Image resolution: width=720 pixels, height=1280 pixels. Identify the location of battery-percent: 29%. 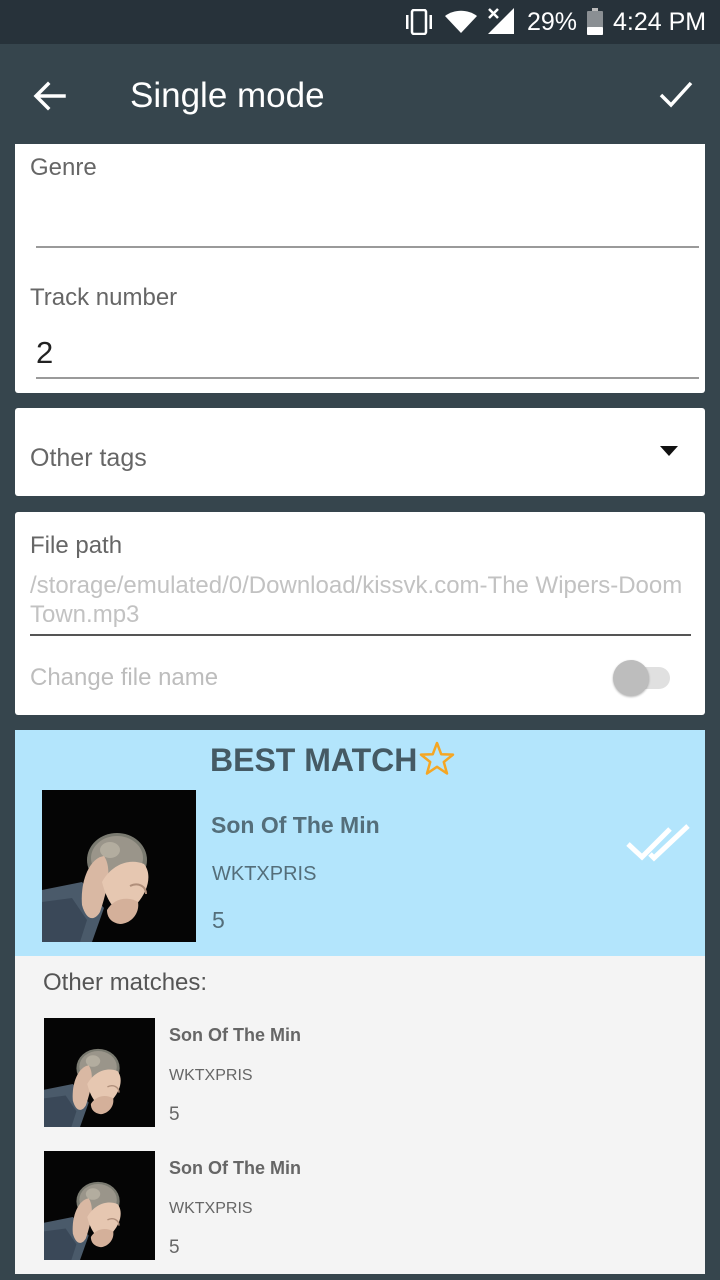
(552, 22).